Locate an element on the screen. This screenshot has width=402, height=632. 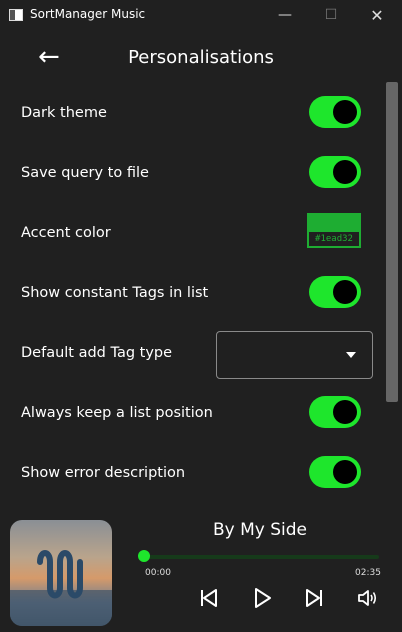
total-time: 02:35 is located at coordinates (368, 573).